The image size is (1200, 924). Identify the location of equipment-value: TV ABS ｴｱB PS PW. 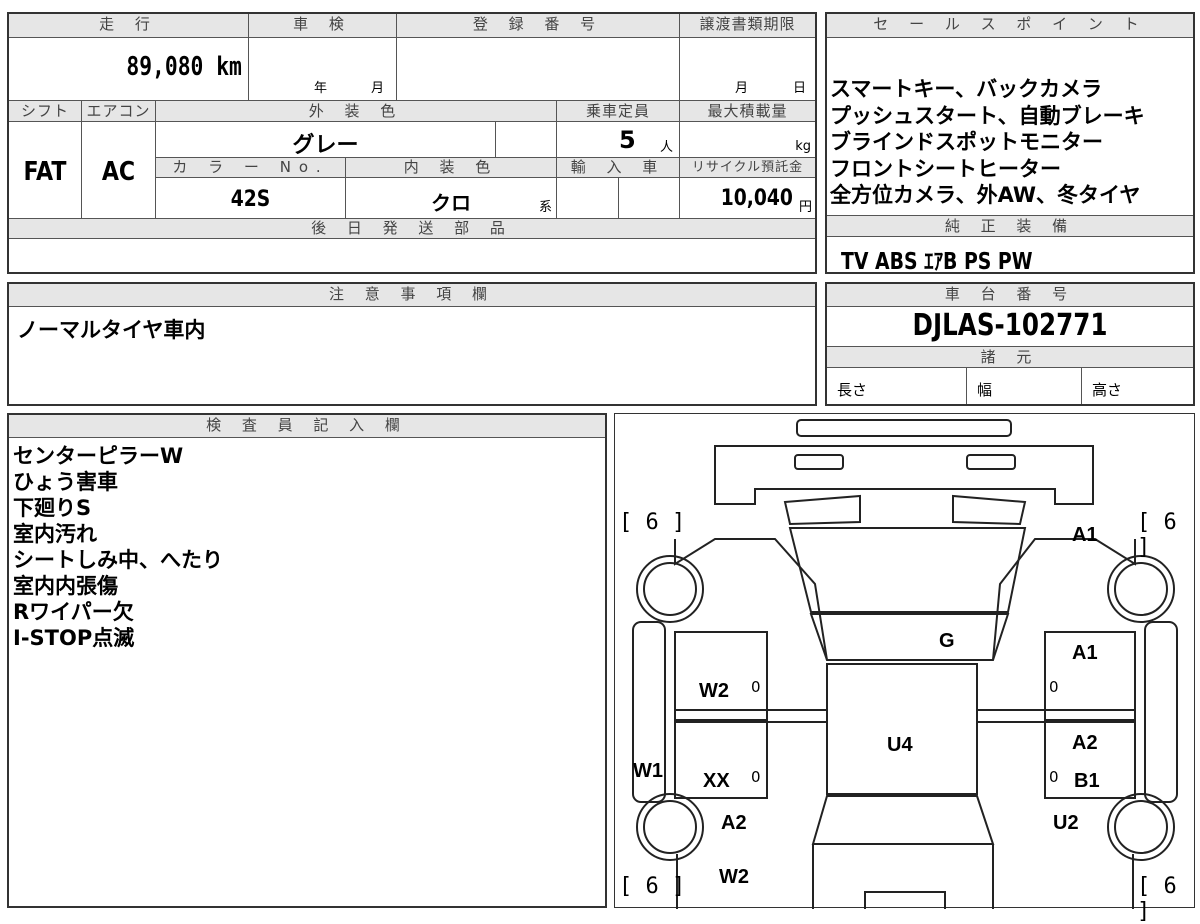
(937, 262).